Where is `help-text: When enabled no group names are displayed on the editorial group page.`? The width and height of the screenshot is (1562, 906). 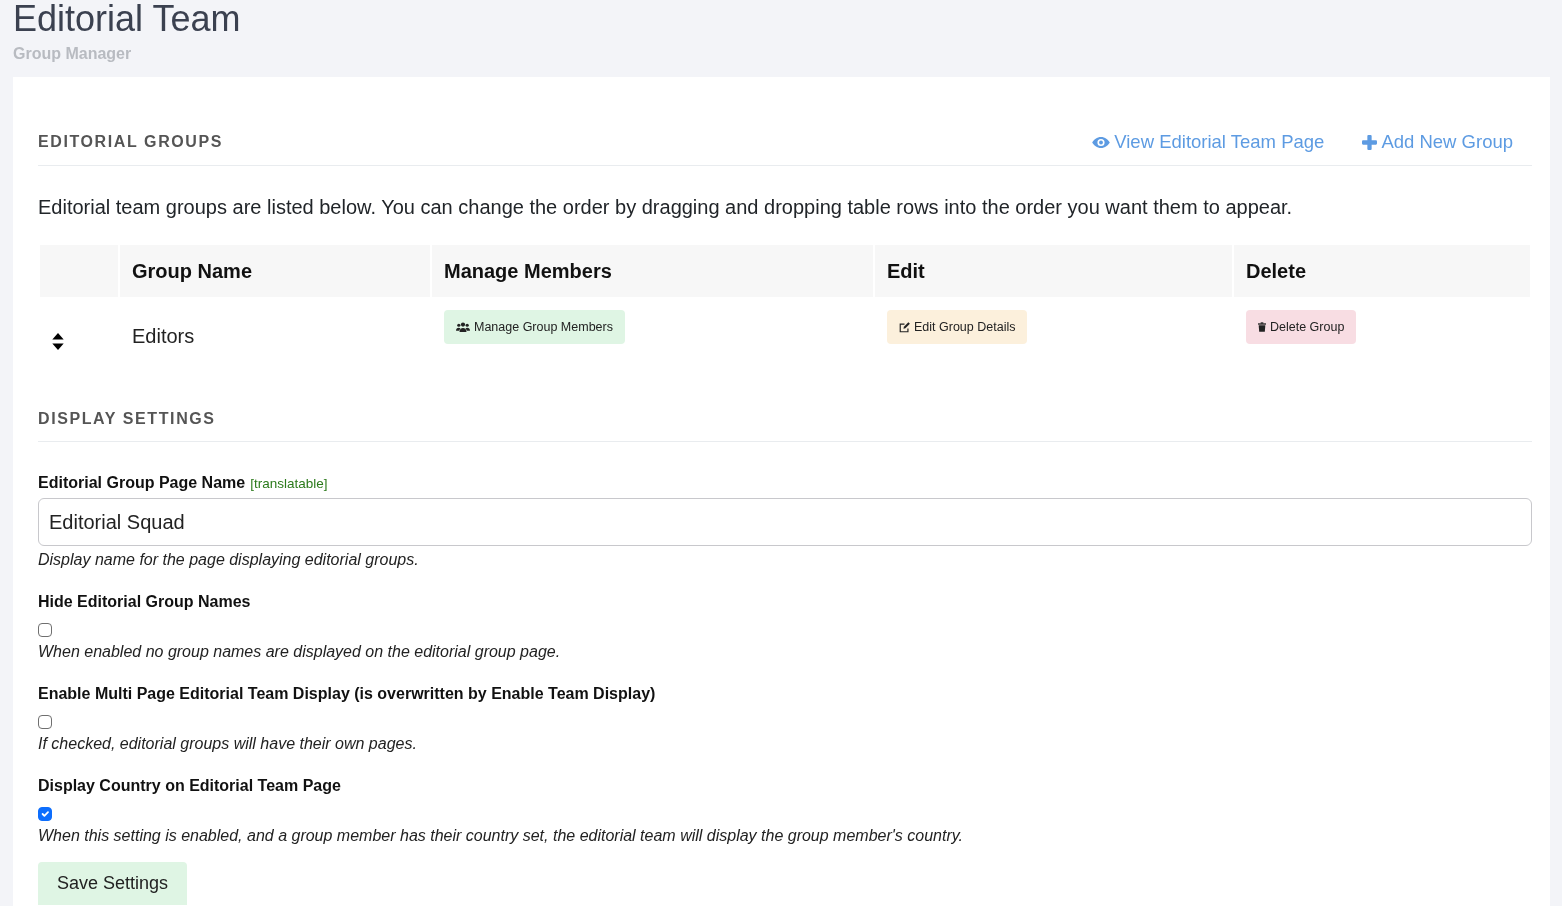
help-text: When enabled no group names are displayed on the editorial group page. is located at coordinates (300, 652).